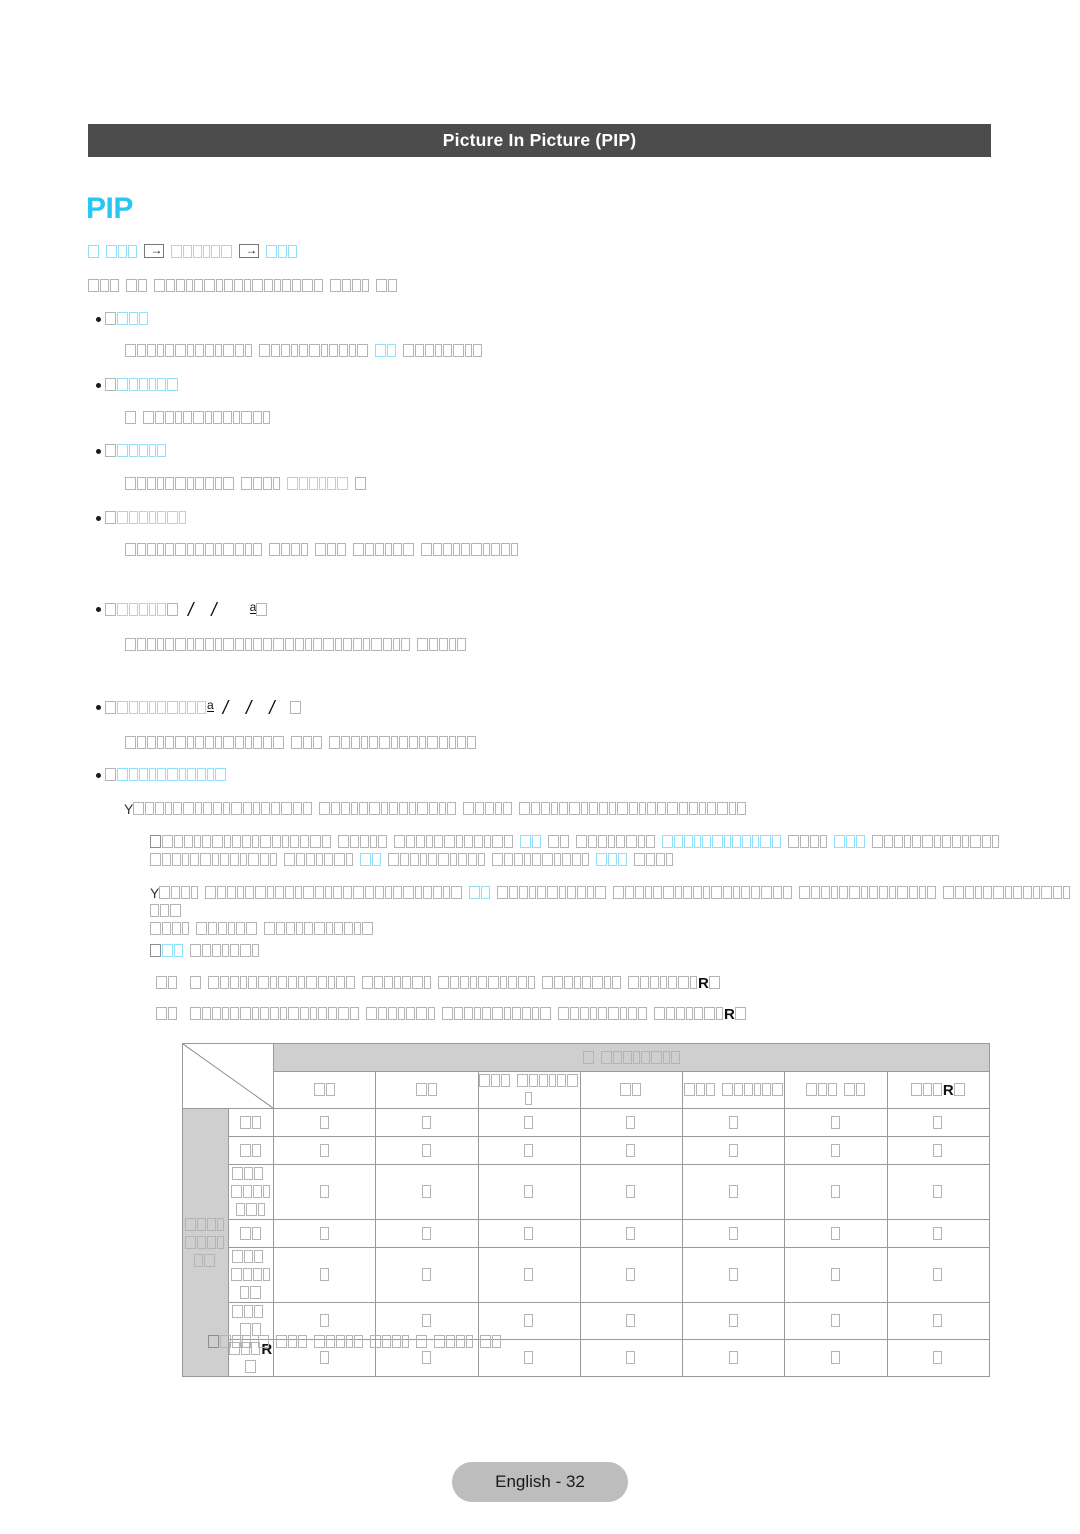 Image resolution: width=1080 pixels, height=1534 pixels. Describe the element at coordinates (109, 208) in the screenshot. I see `section-heading: PIP` at that location.